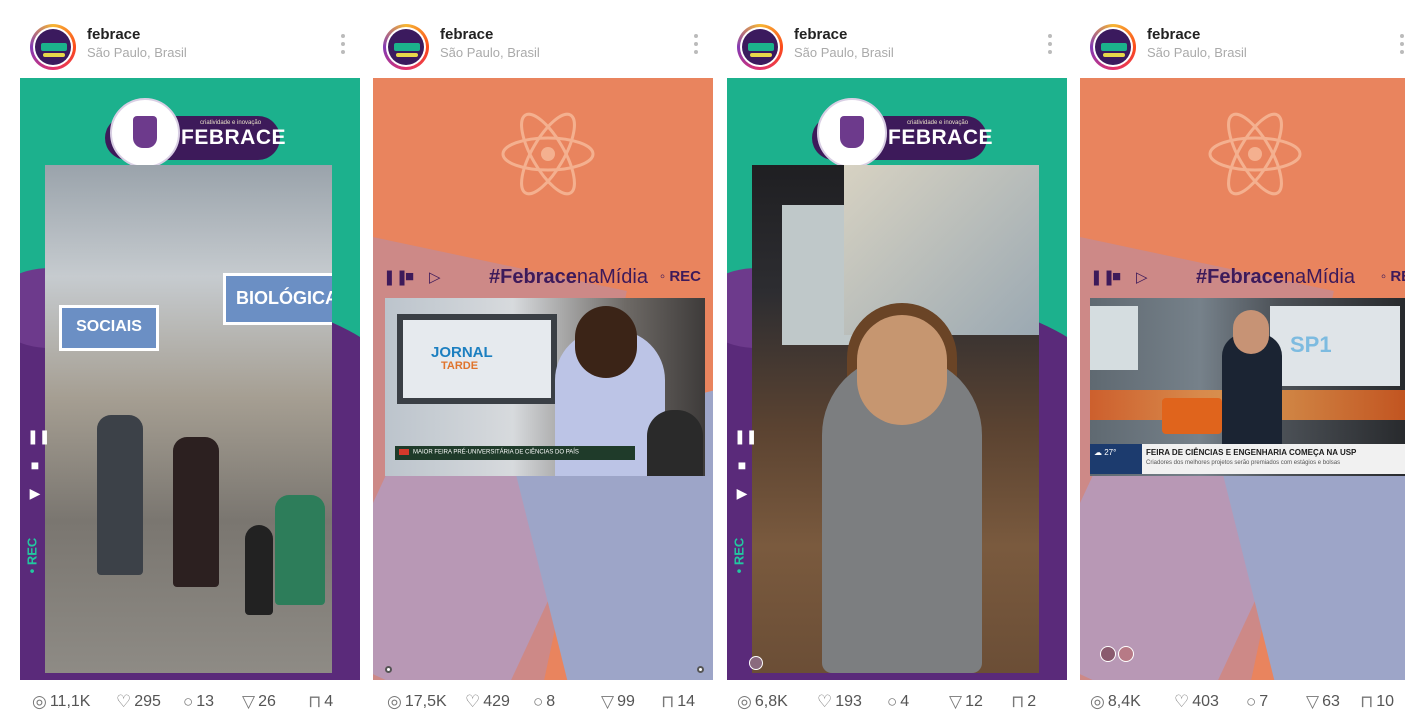 The height and width of the screenshot is (720, 1405). What do you see at coordinates (762, 702) in the screenshot?
I see `views-stat: ◎ 6,8K` at bounding box center [762, 702].